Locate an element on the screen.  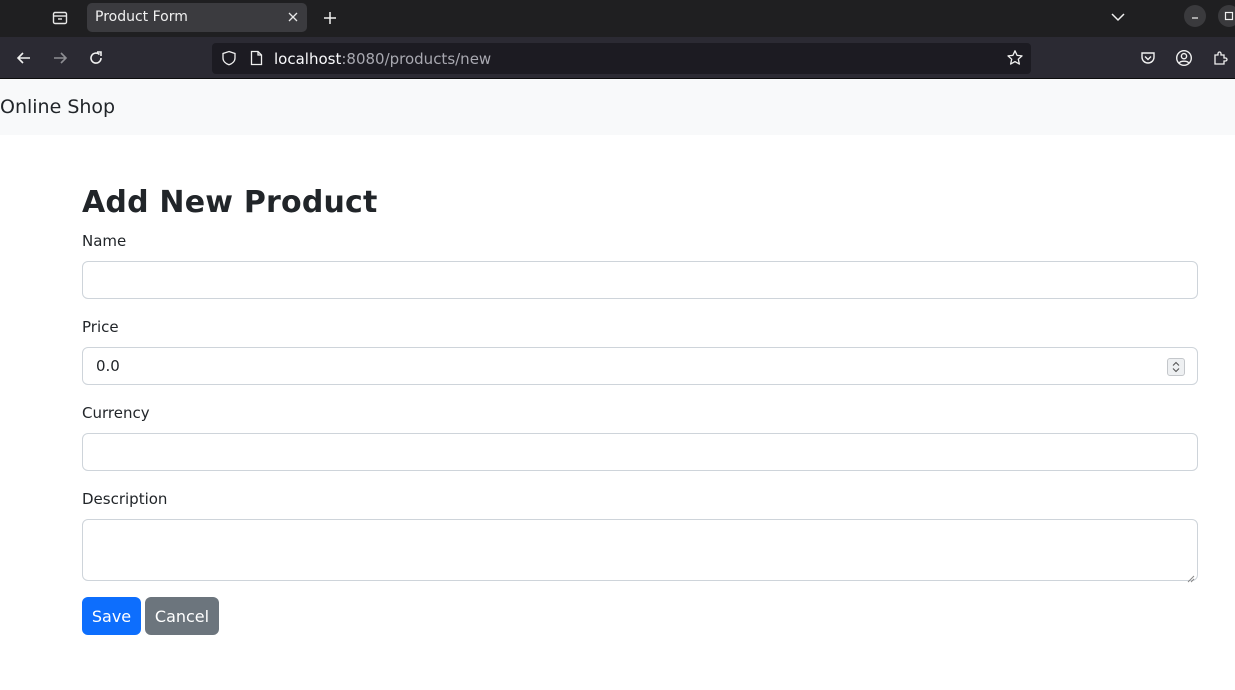
price-input: 0.0 is located at coordinates (640, 366).